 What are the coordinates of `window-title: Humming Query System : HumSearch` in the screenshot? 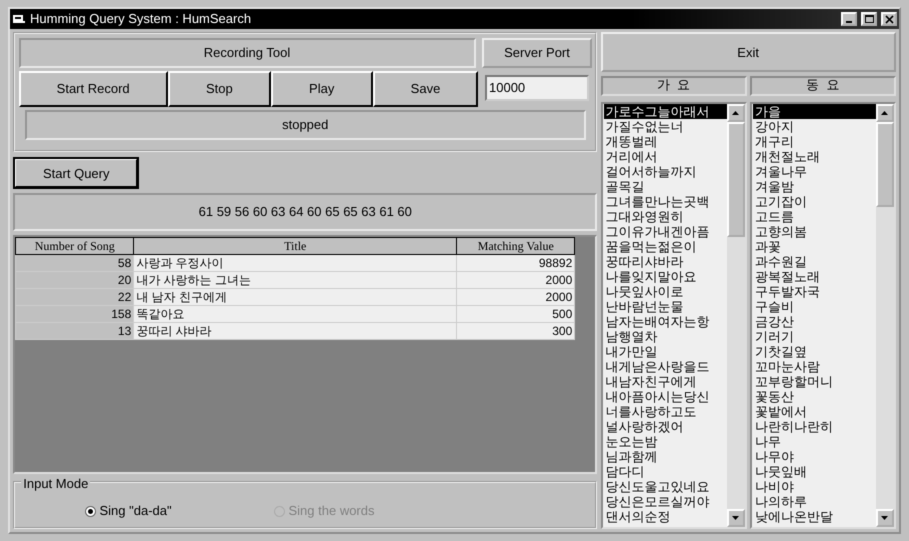 It's located at (141, 19).